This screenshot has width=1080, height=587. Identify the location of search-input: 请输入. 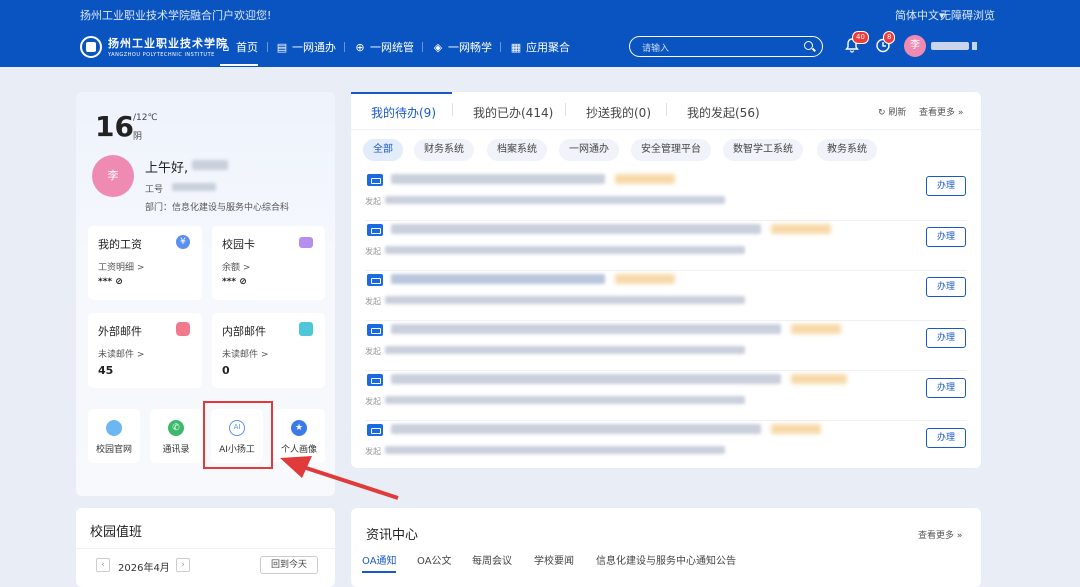
(726, 46).